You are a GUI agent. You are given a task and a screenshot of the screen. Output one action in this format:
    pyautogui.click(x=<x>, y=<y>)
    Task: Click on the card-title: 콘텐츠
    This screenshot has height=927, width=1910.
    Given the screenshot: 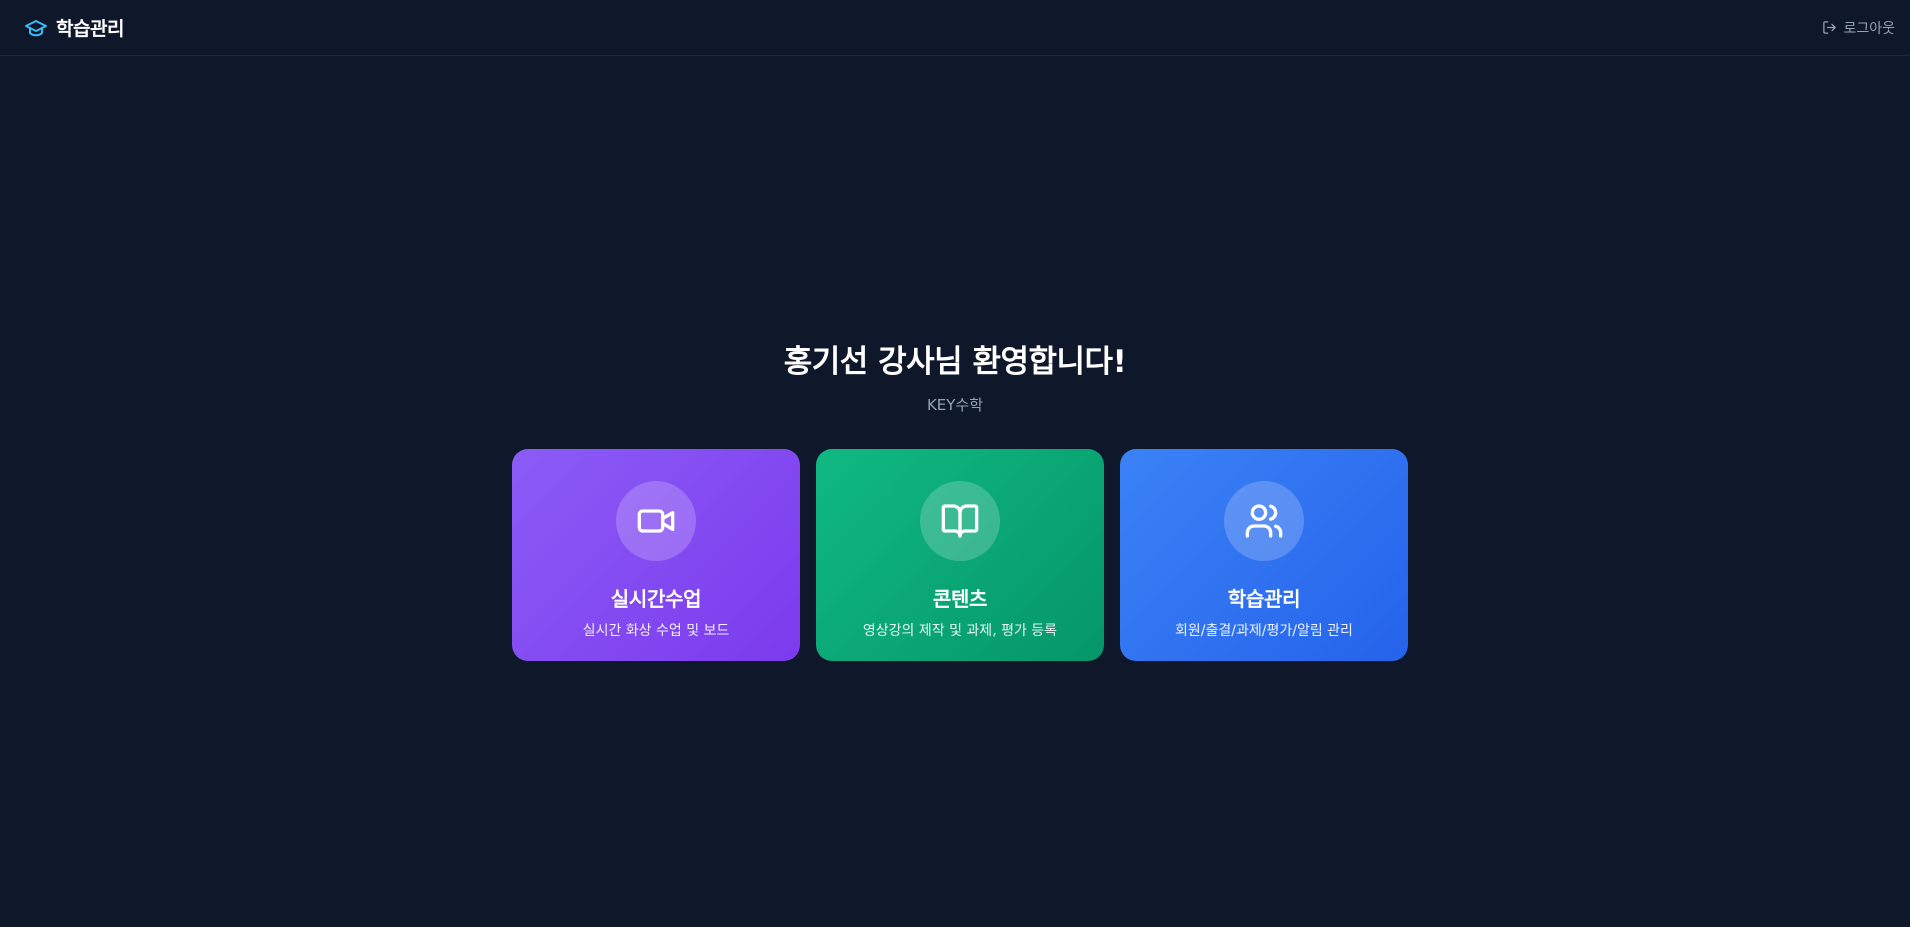 What is the action you would take?
    pyautogui.click(x=960, y=599)
    